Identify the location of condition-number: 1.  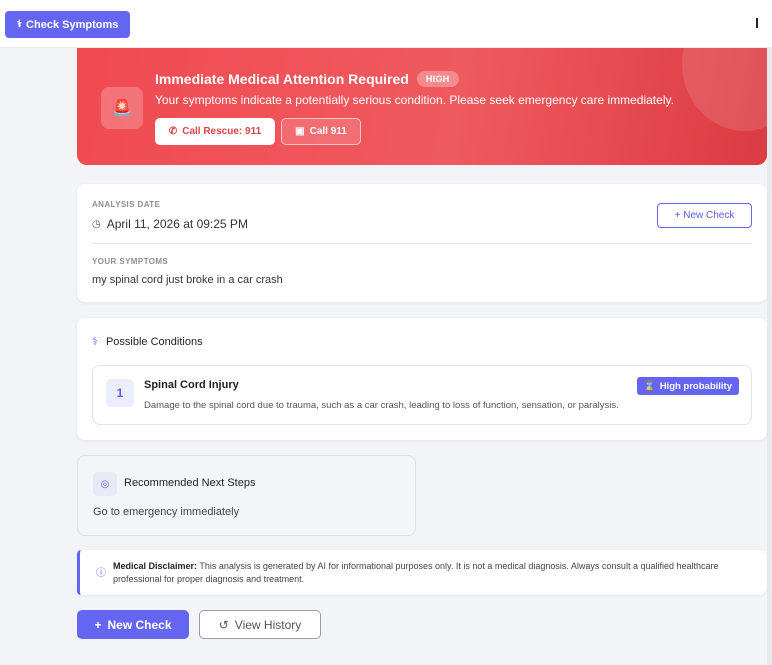
(120, 393).